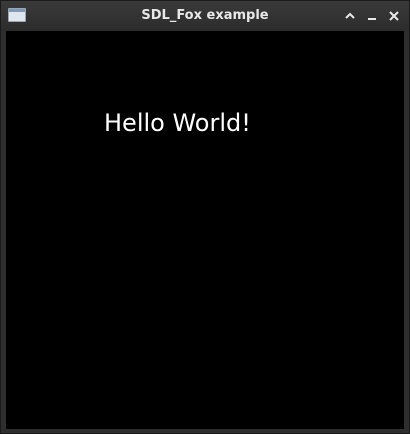 This screenshot has height=434, width=410. What do you see at coordinates (372, 19) in the screenshot?
I see `minimize-icon` at bounding box center [372, 19].